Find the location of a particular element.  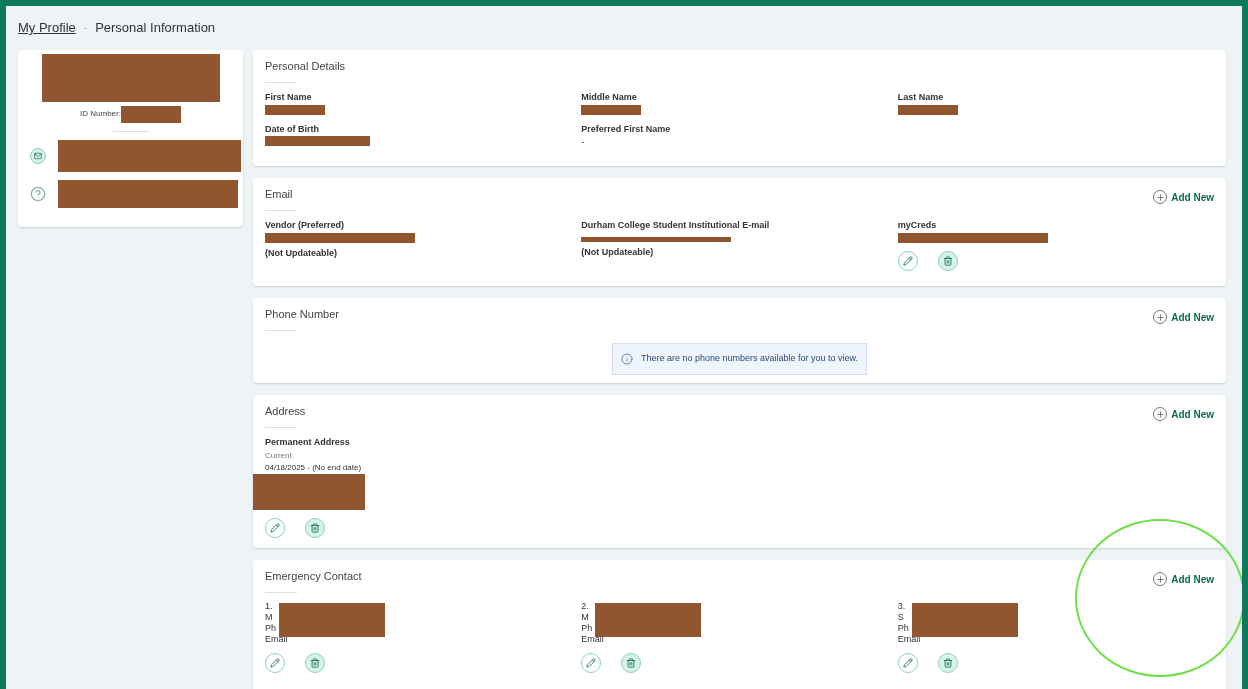

address-type: Permanent Address is located at coordinates (308, 442).